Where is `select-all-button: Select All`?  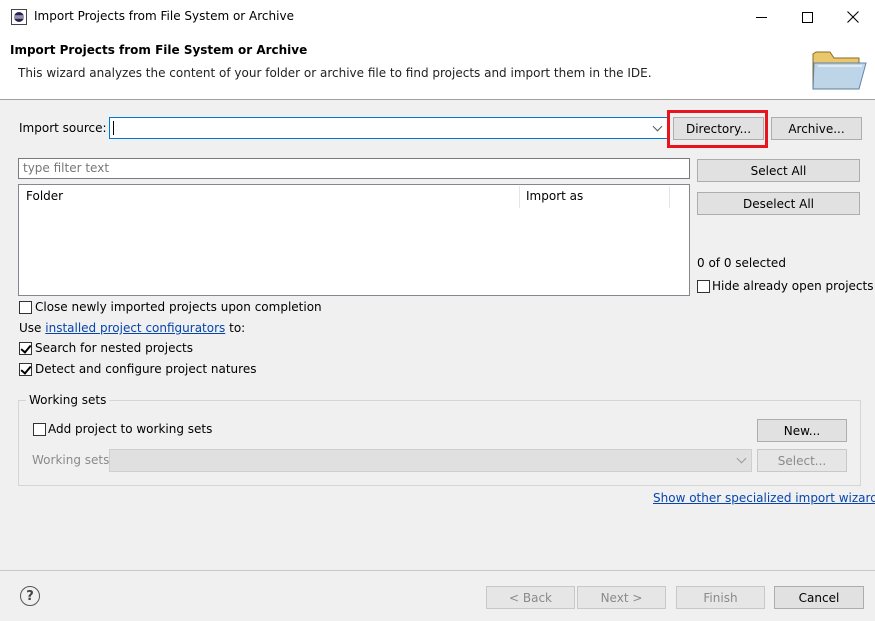
select-all-button: Select All is located at coordinates (778, 170).